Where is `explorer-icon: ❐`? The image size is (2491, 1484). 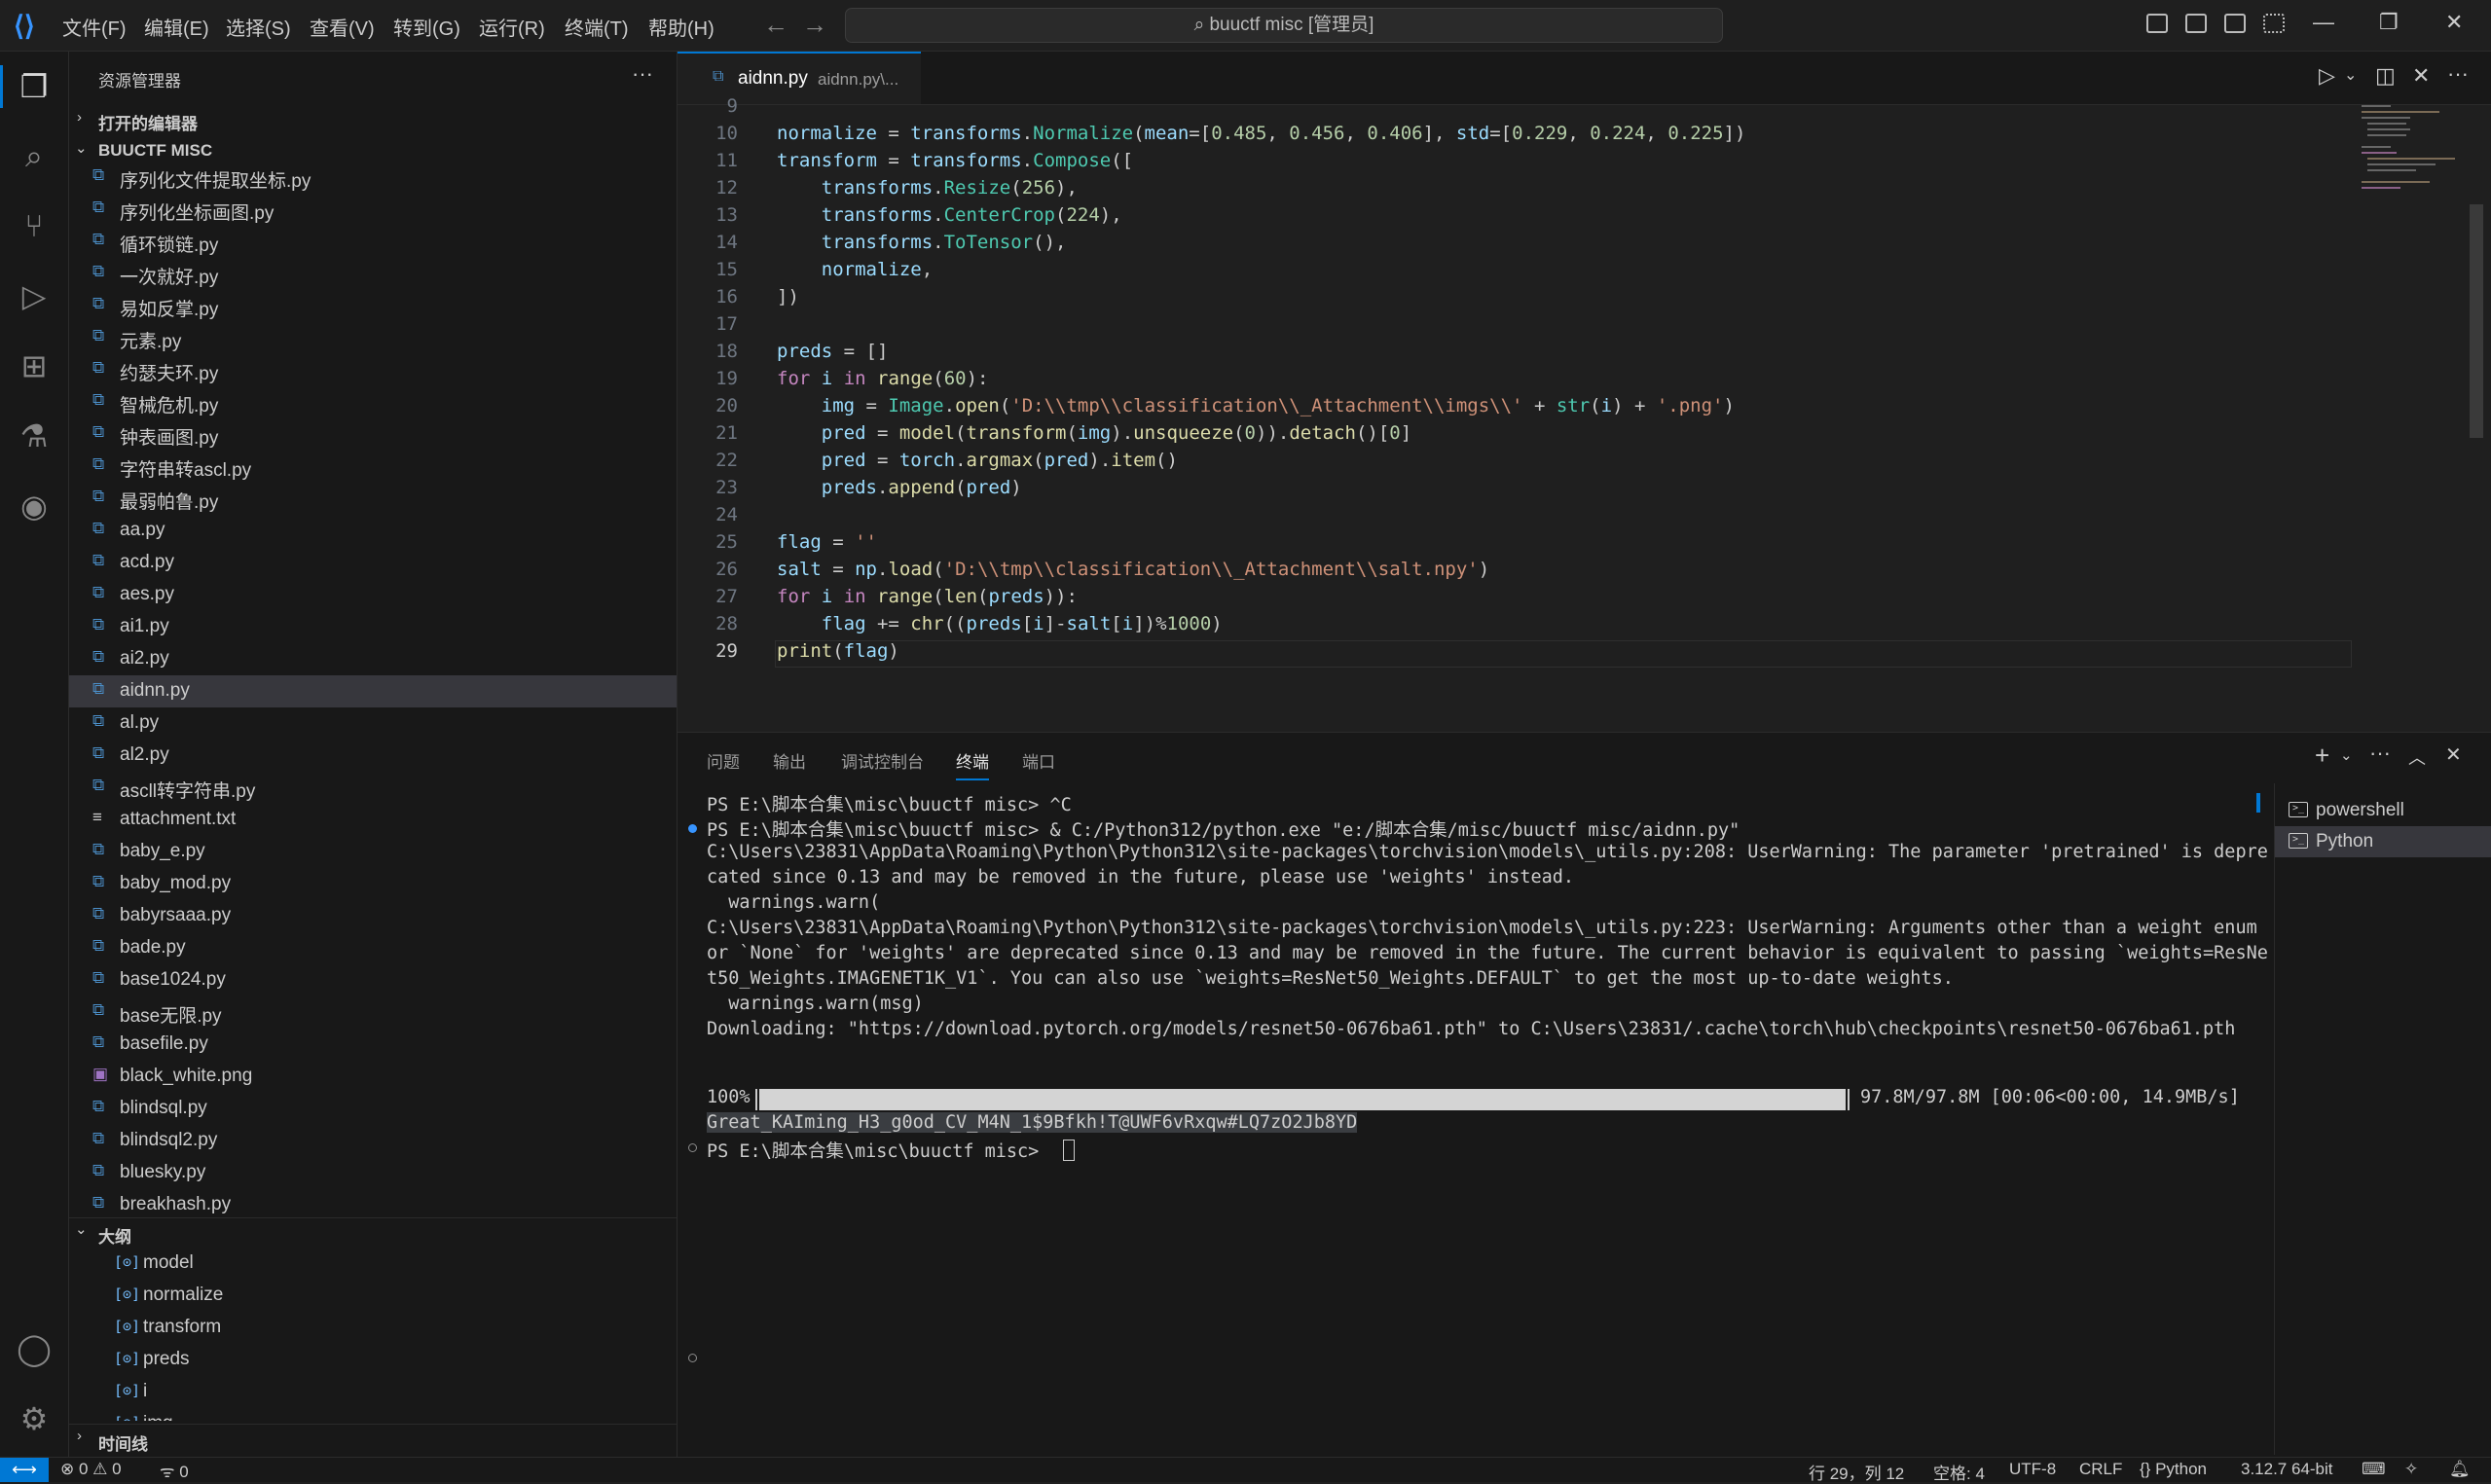
explorer-icon: ❐ is located at coordinates (34, 87).